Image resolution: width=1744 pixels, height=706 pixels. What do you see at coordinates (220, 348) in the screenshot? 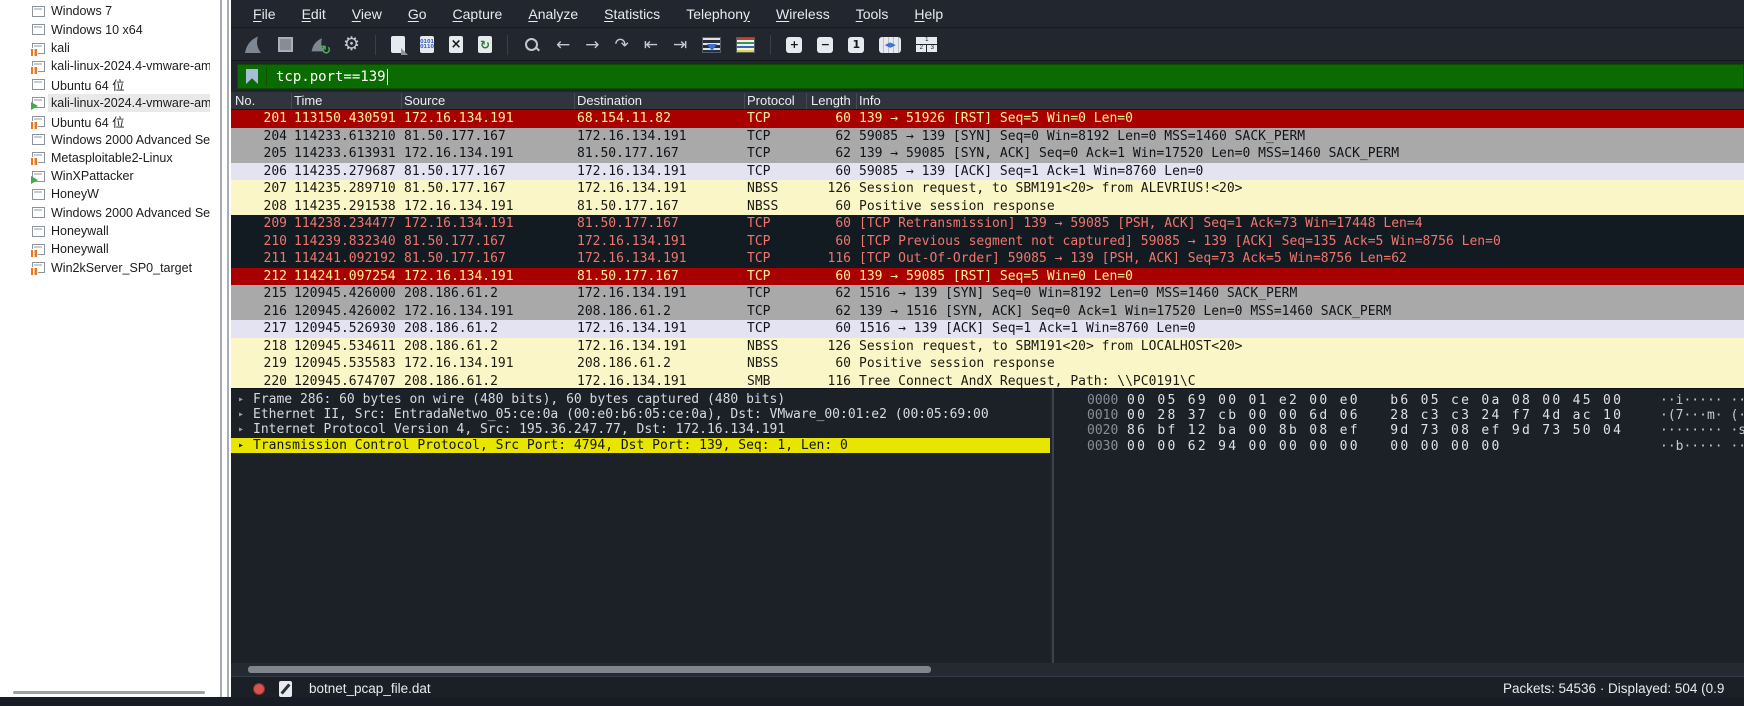
I see `sidebar-window-divider` at bounding box center [220, 348].